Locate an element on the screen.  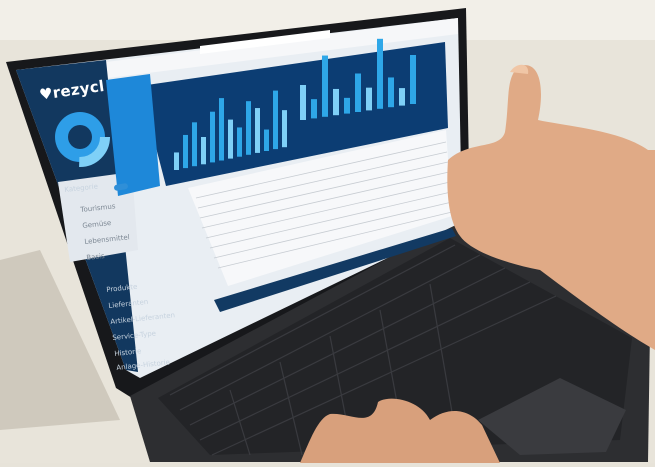
sidebar-item-produkte: Produkte is located at coordinates (122, 288).